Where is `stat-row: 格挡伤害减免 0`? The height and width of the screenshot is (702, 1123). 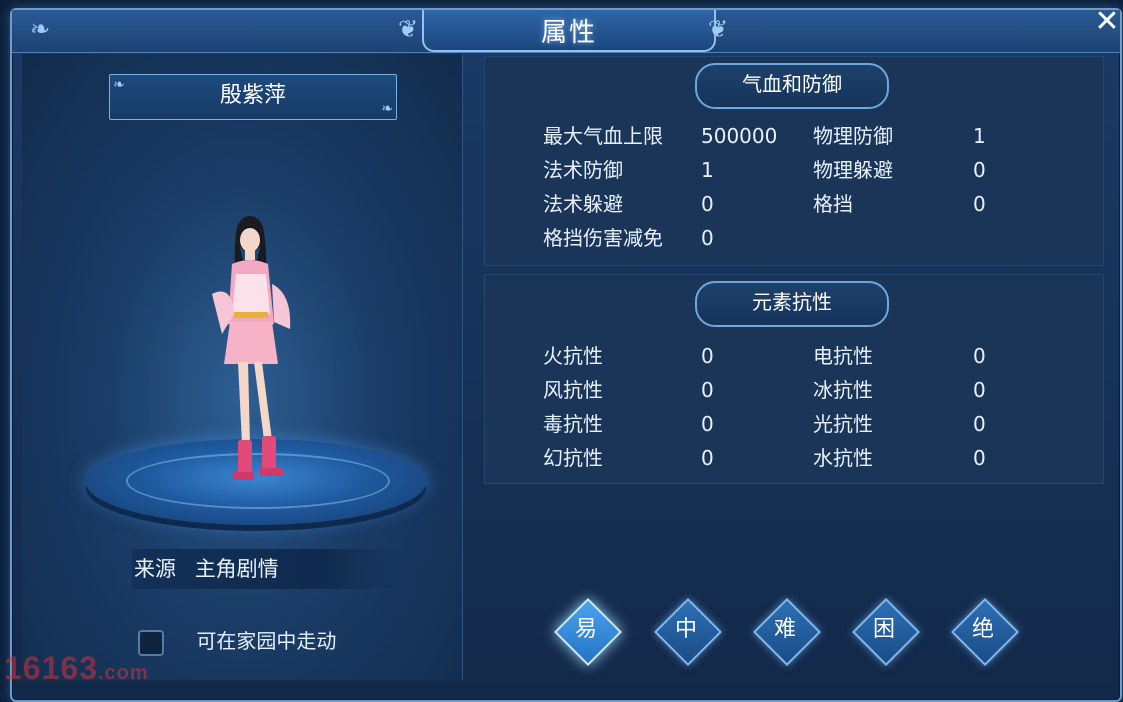
stat-row: 格挡伤害减免 0 is located at coordinates (778, 238).